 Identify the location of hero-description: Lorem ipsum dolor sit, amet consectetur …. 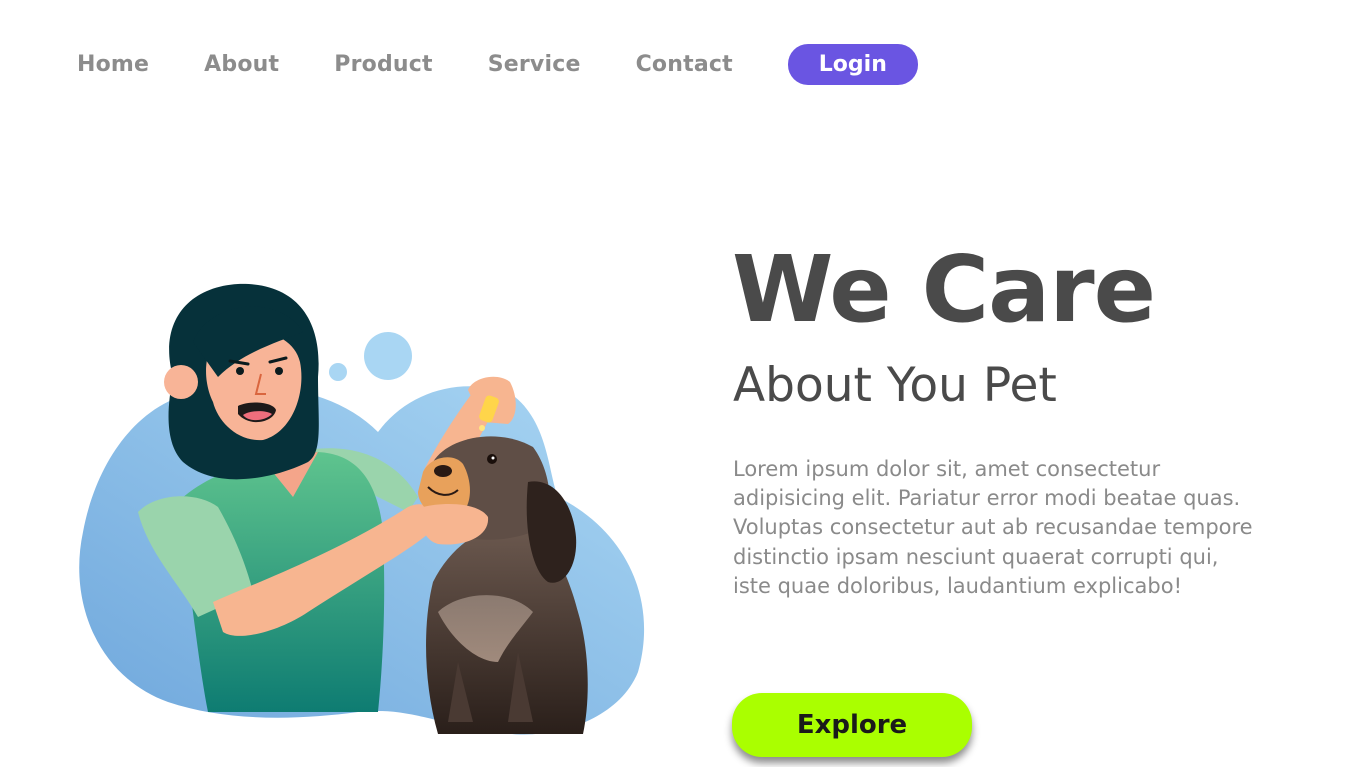
(993, 527).